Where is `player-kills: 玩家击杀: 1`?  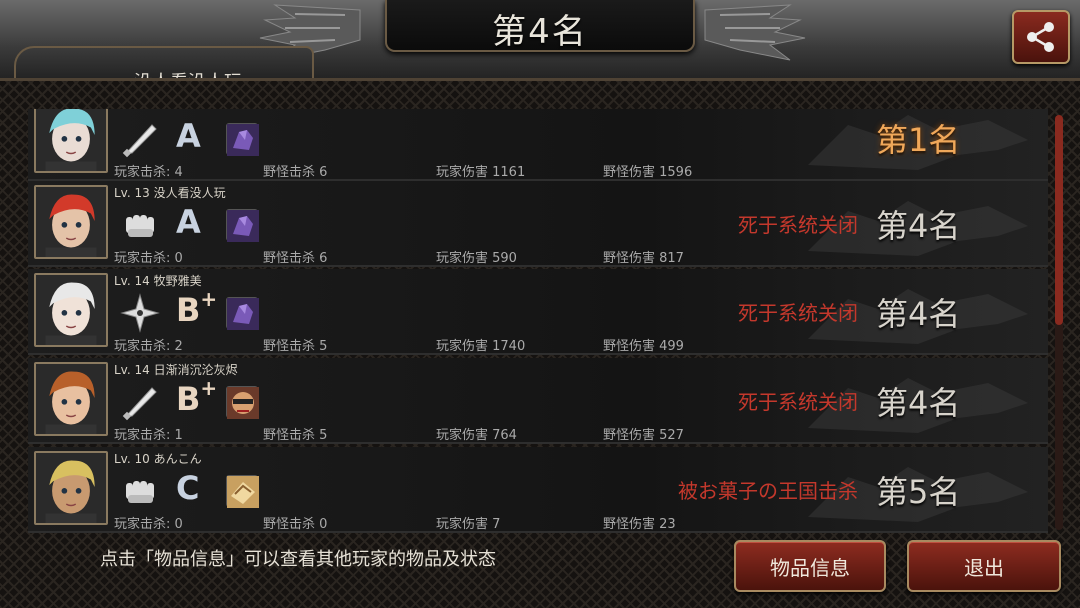
player-kills: 玩家击杀: 1 is located at coordinates (148, 435).